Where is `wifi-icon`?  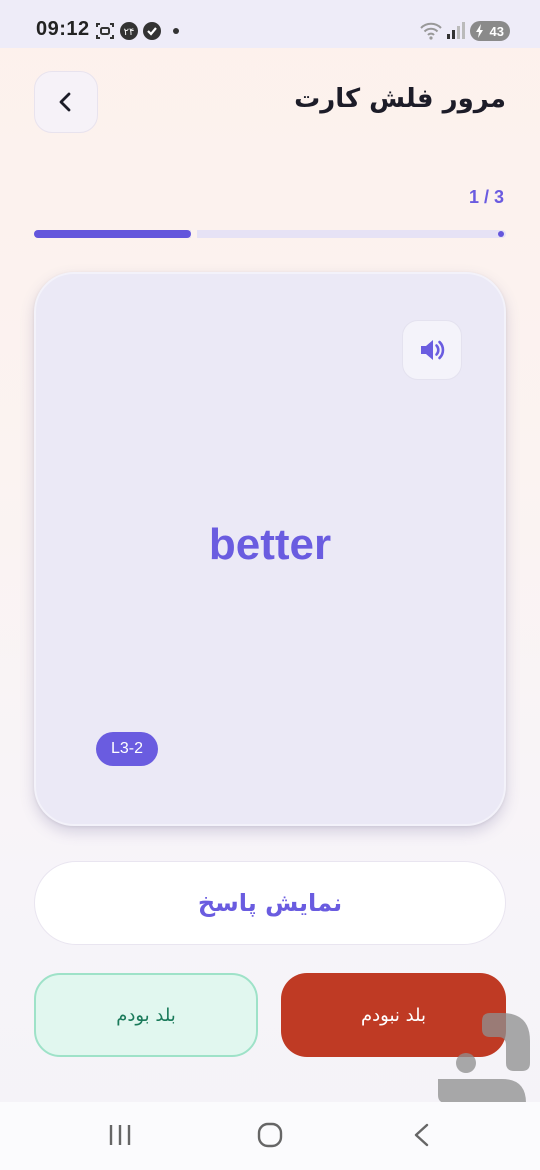
wifi-icon is located at coordinates (431, 31).